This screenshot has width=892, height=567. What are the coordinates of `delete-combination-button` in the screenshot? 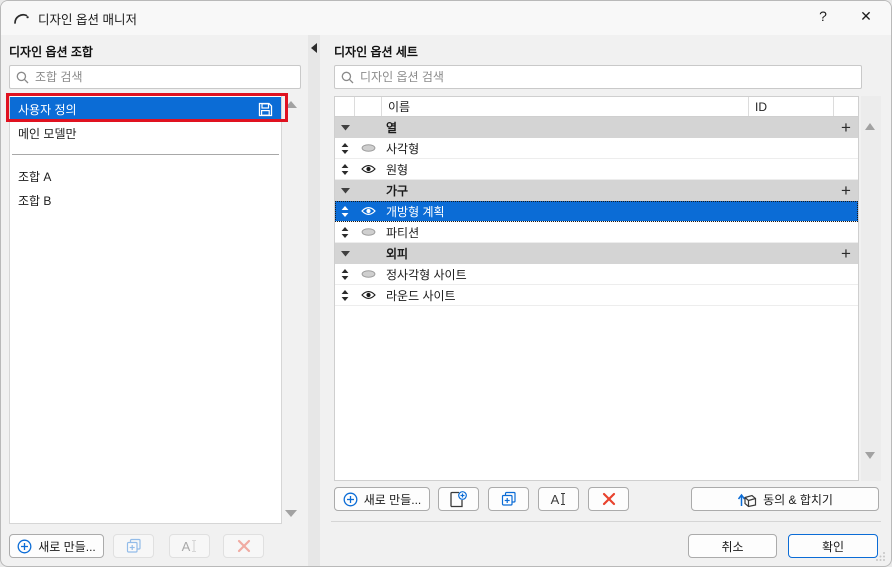 It's located at (243, 546).